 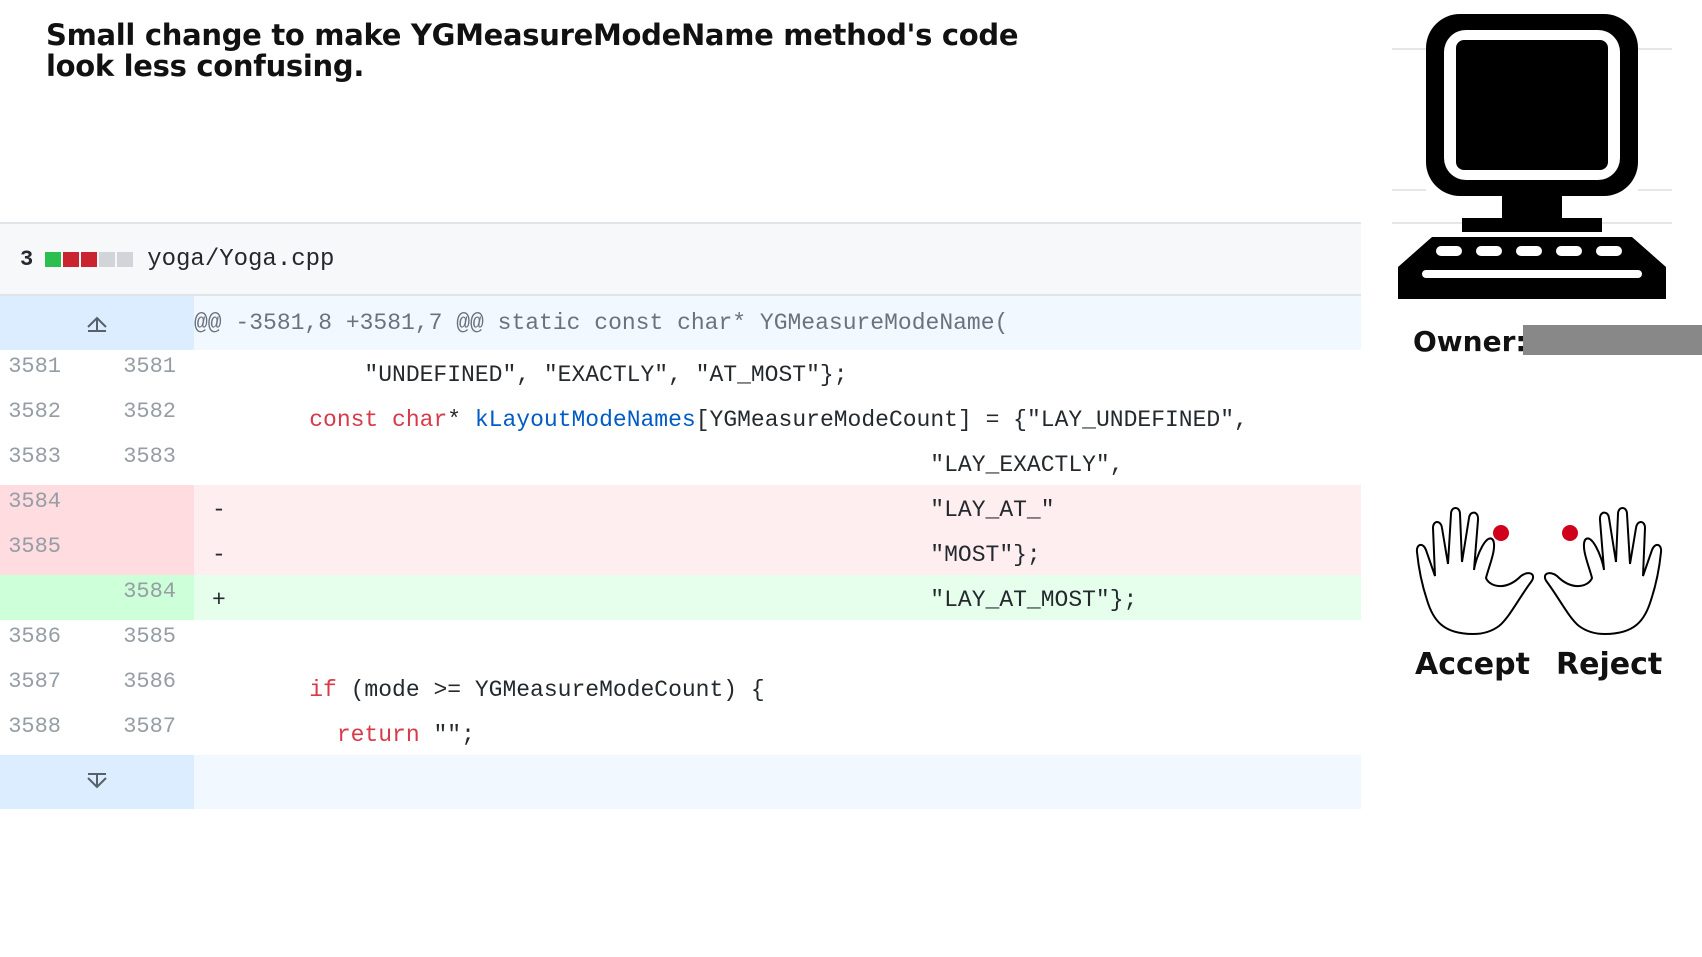 I want to click on owner-redacted-bar, so click(x=1612, y=340).